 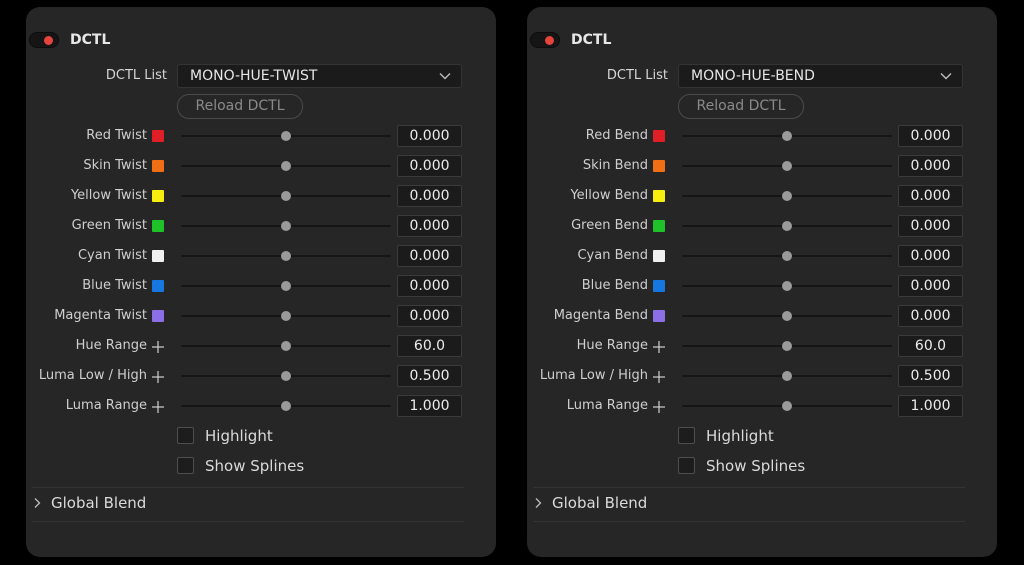 I want to click on dctl-list-label: DCTL List, so click(x=136, y=75).